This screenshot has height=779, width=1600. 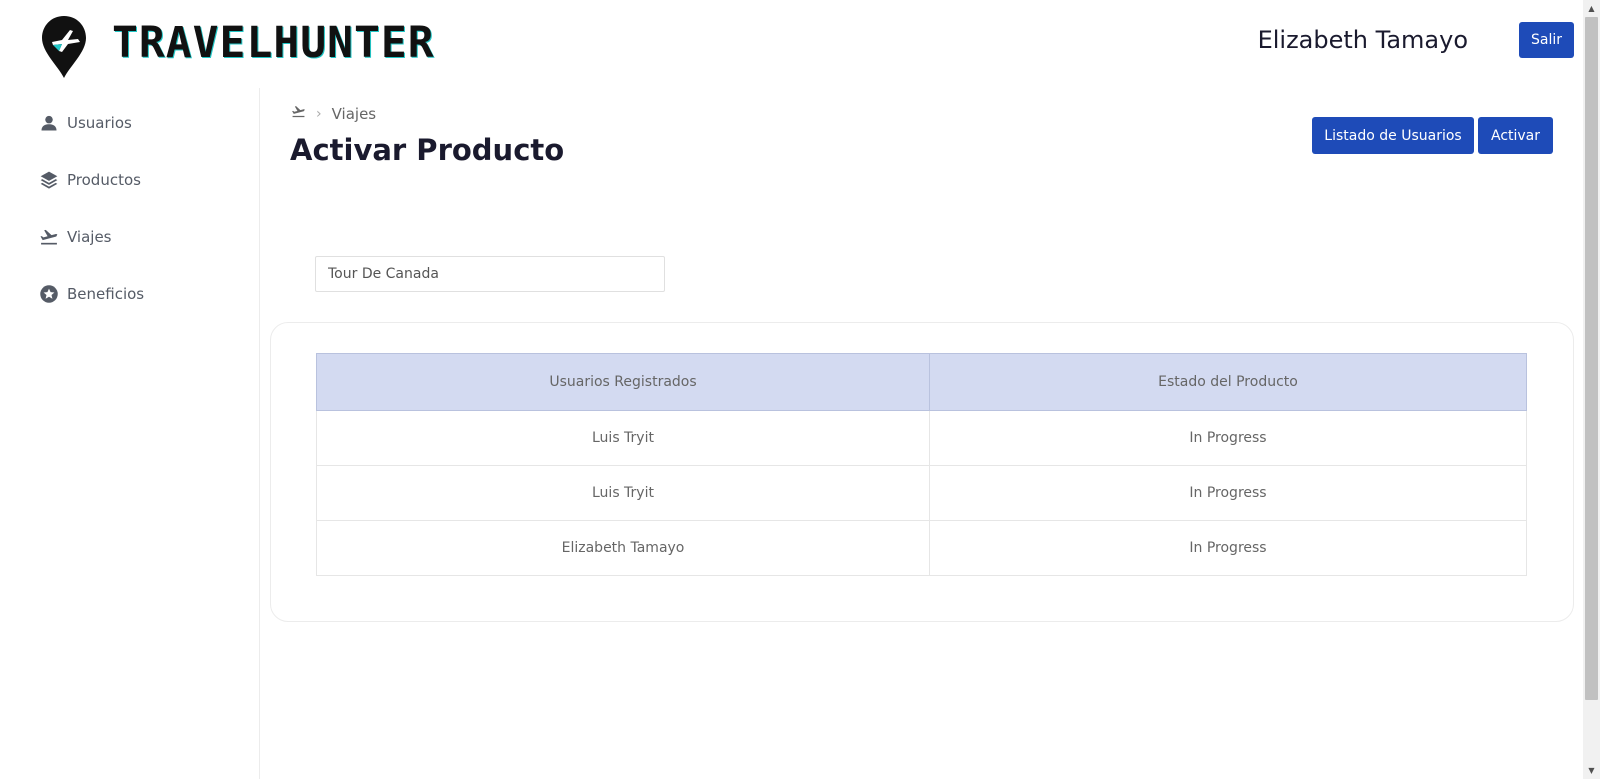 I want to click on sidebar-item-label: Usuarios, so click(x=99, y=123).